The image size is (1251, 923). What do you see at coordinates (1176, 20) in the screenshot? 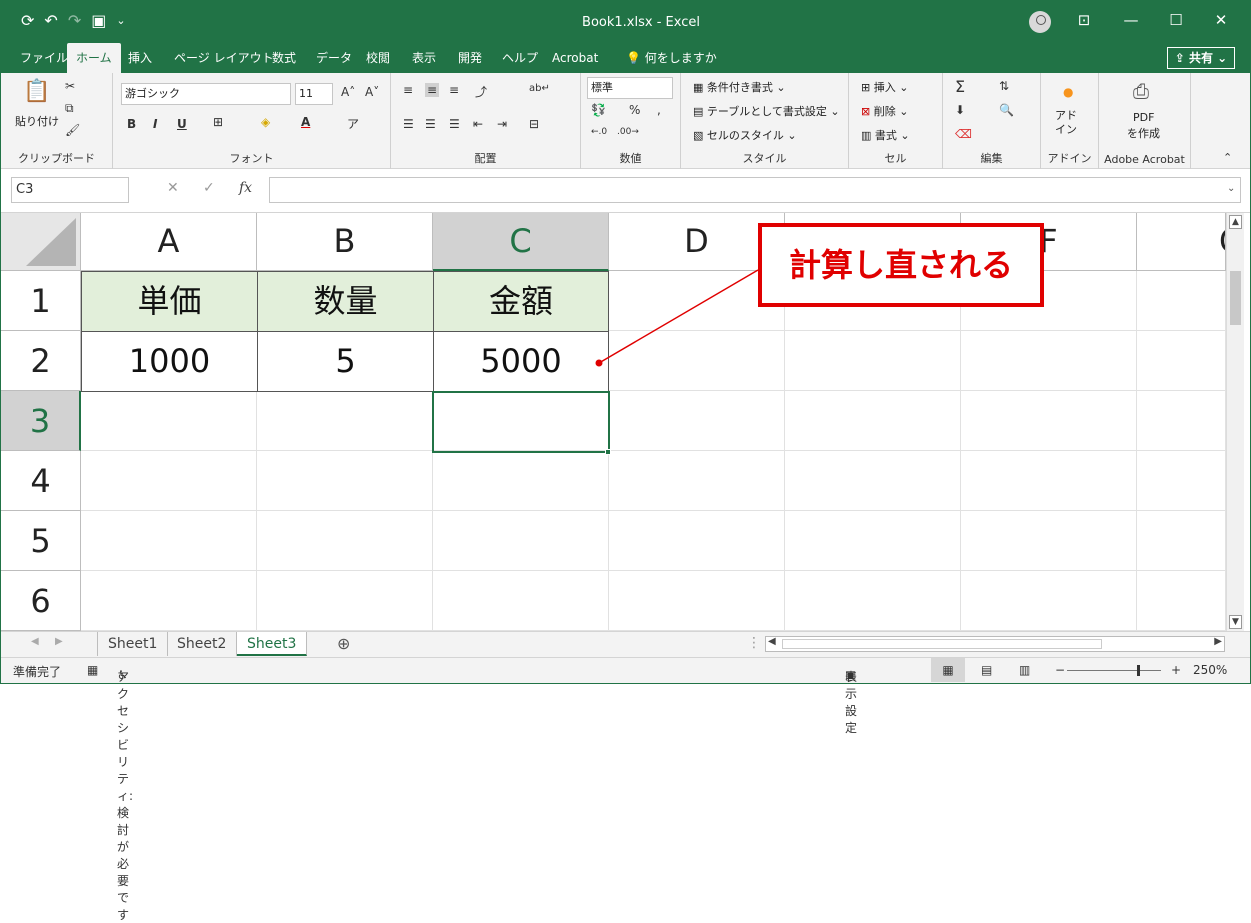
I see `maximize-button: ☐` at bounding box center [1176, 20].